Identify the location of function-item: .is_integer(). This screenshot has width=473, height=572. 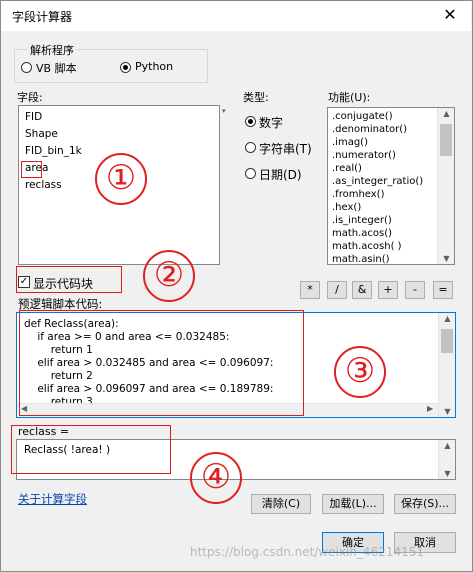
(362, 220).